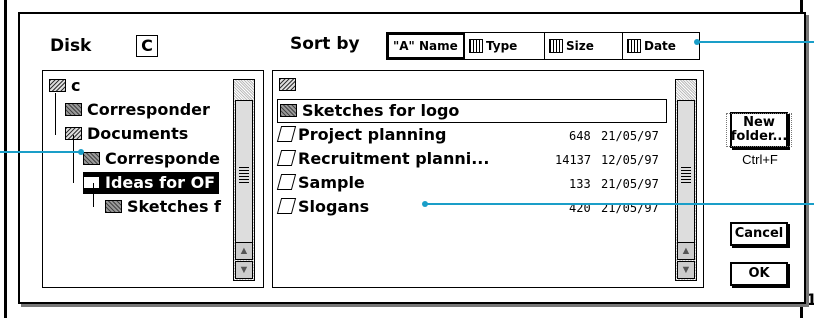 Image resolution: width=814 pixels, height=318 pixels. What do you see at coordinates (244, 251) in the screenshot?
I see `tree-scroll-up-arrow: ▲` at bounding box center [244, 251].